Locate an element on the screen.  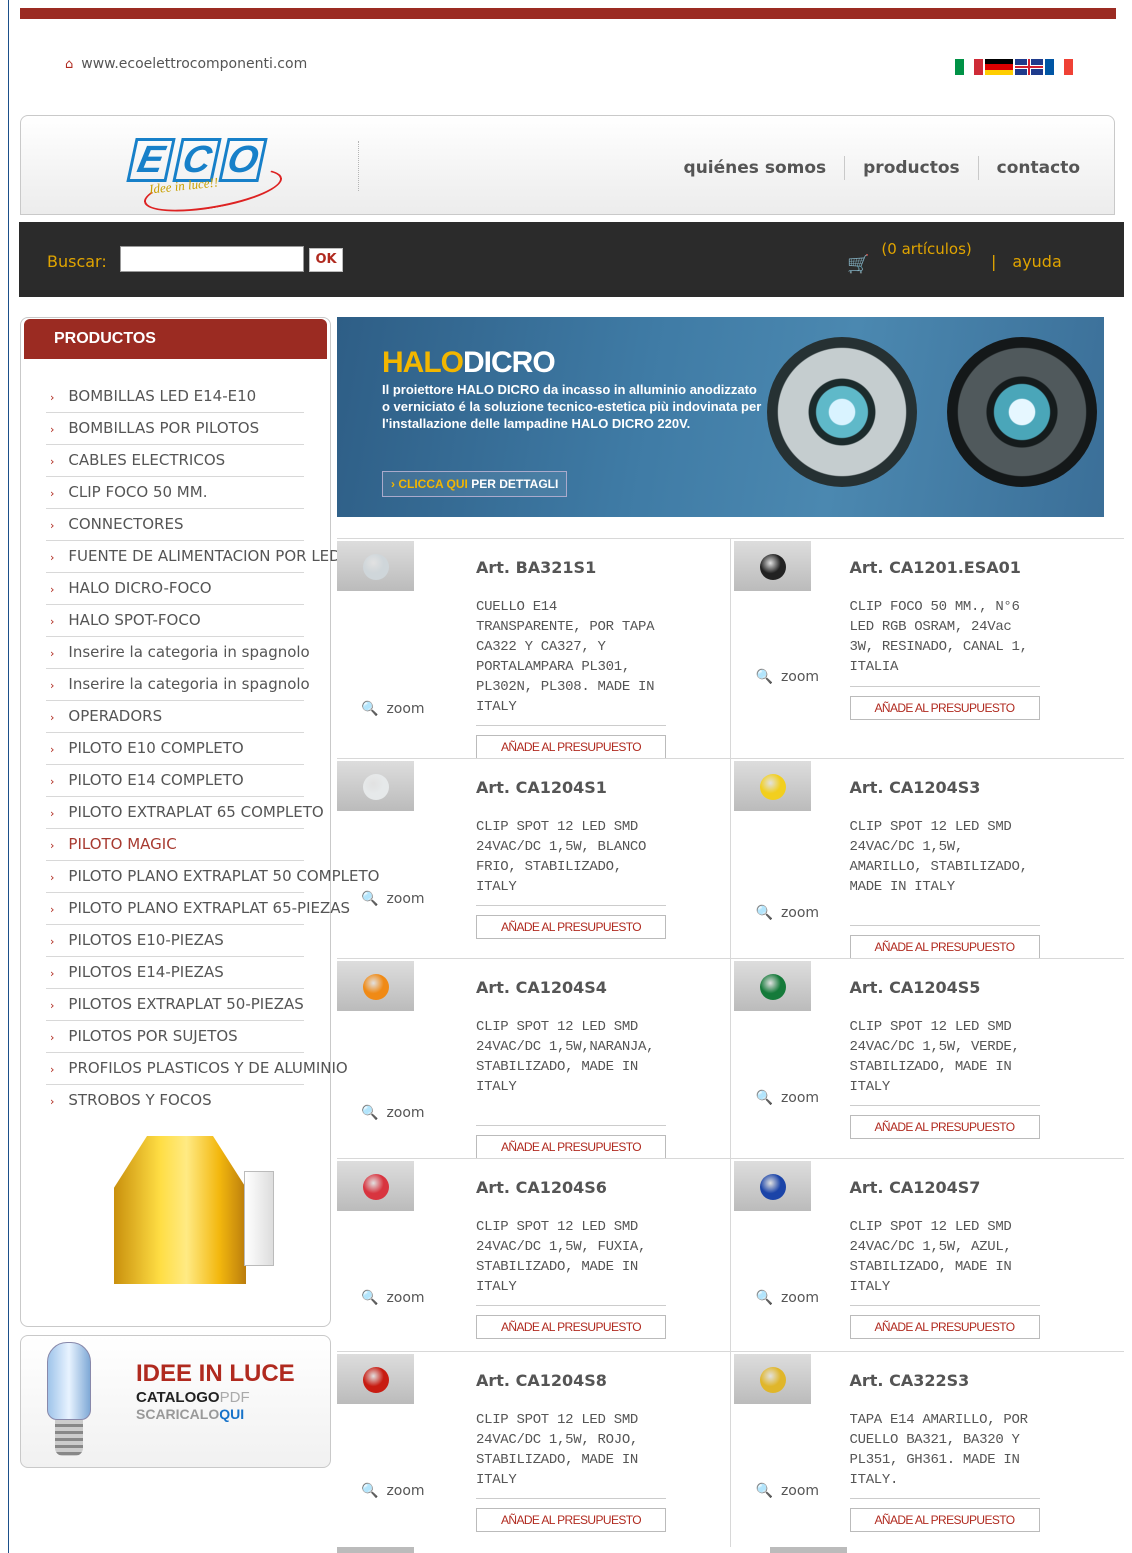
product-code: Art. CA1204S6 is located at coordinates (541, 1187).